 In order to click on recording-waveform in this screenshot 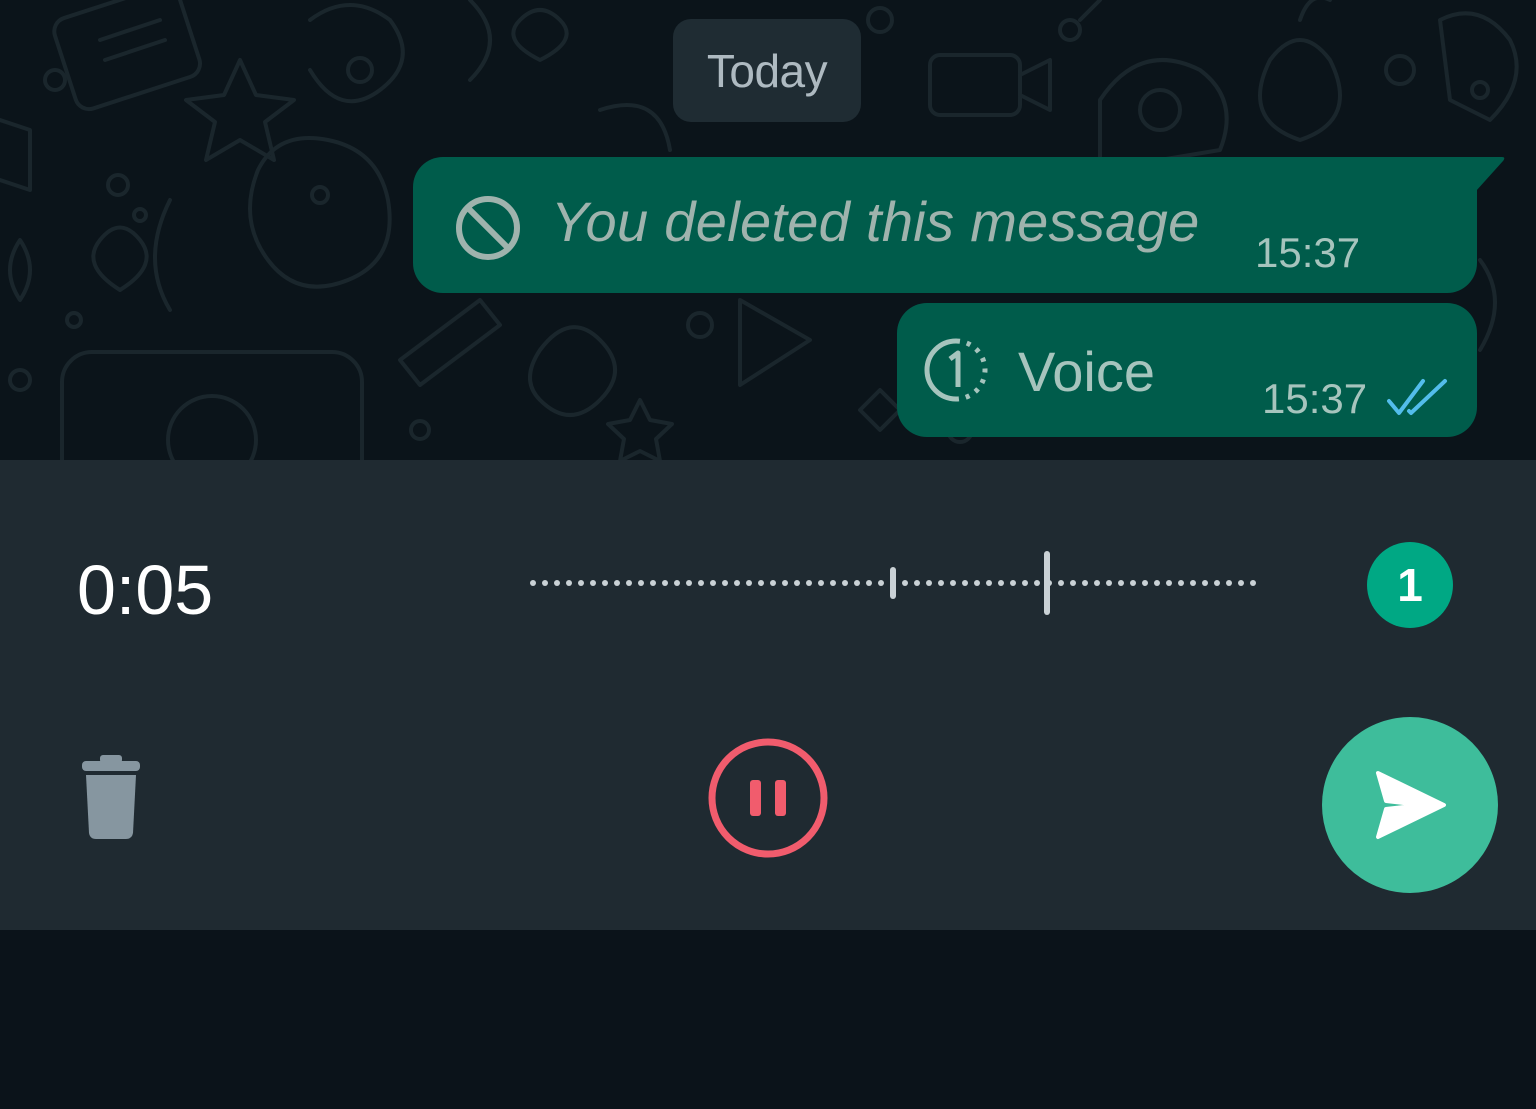, I will do `click(893, 583)`.